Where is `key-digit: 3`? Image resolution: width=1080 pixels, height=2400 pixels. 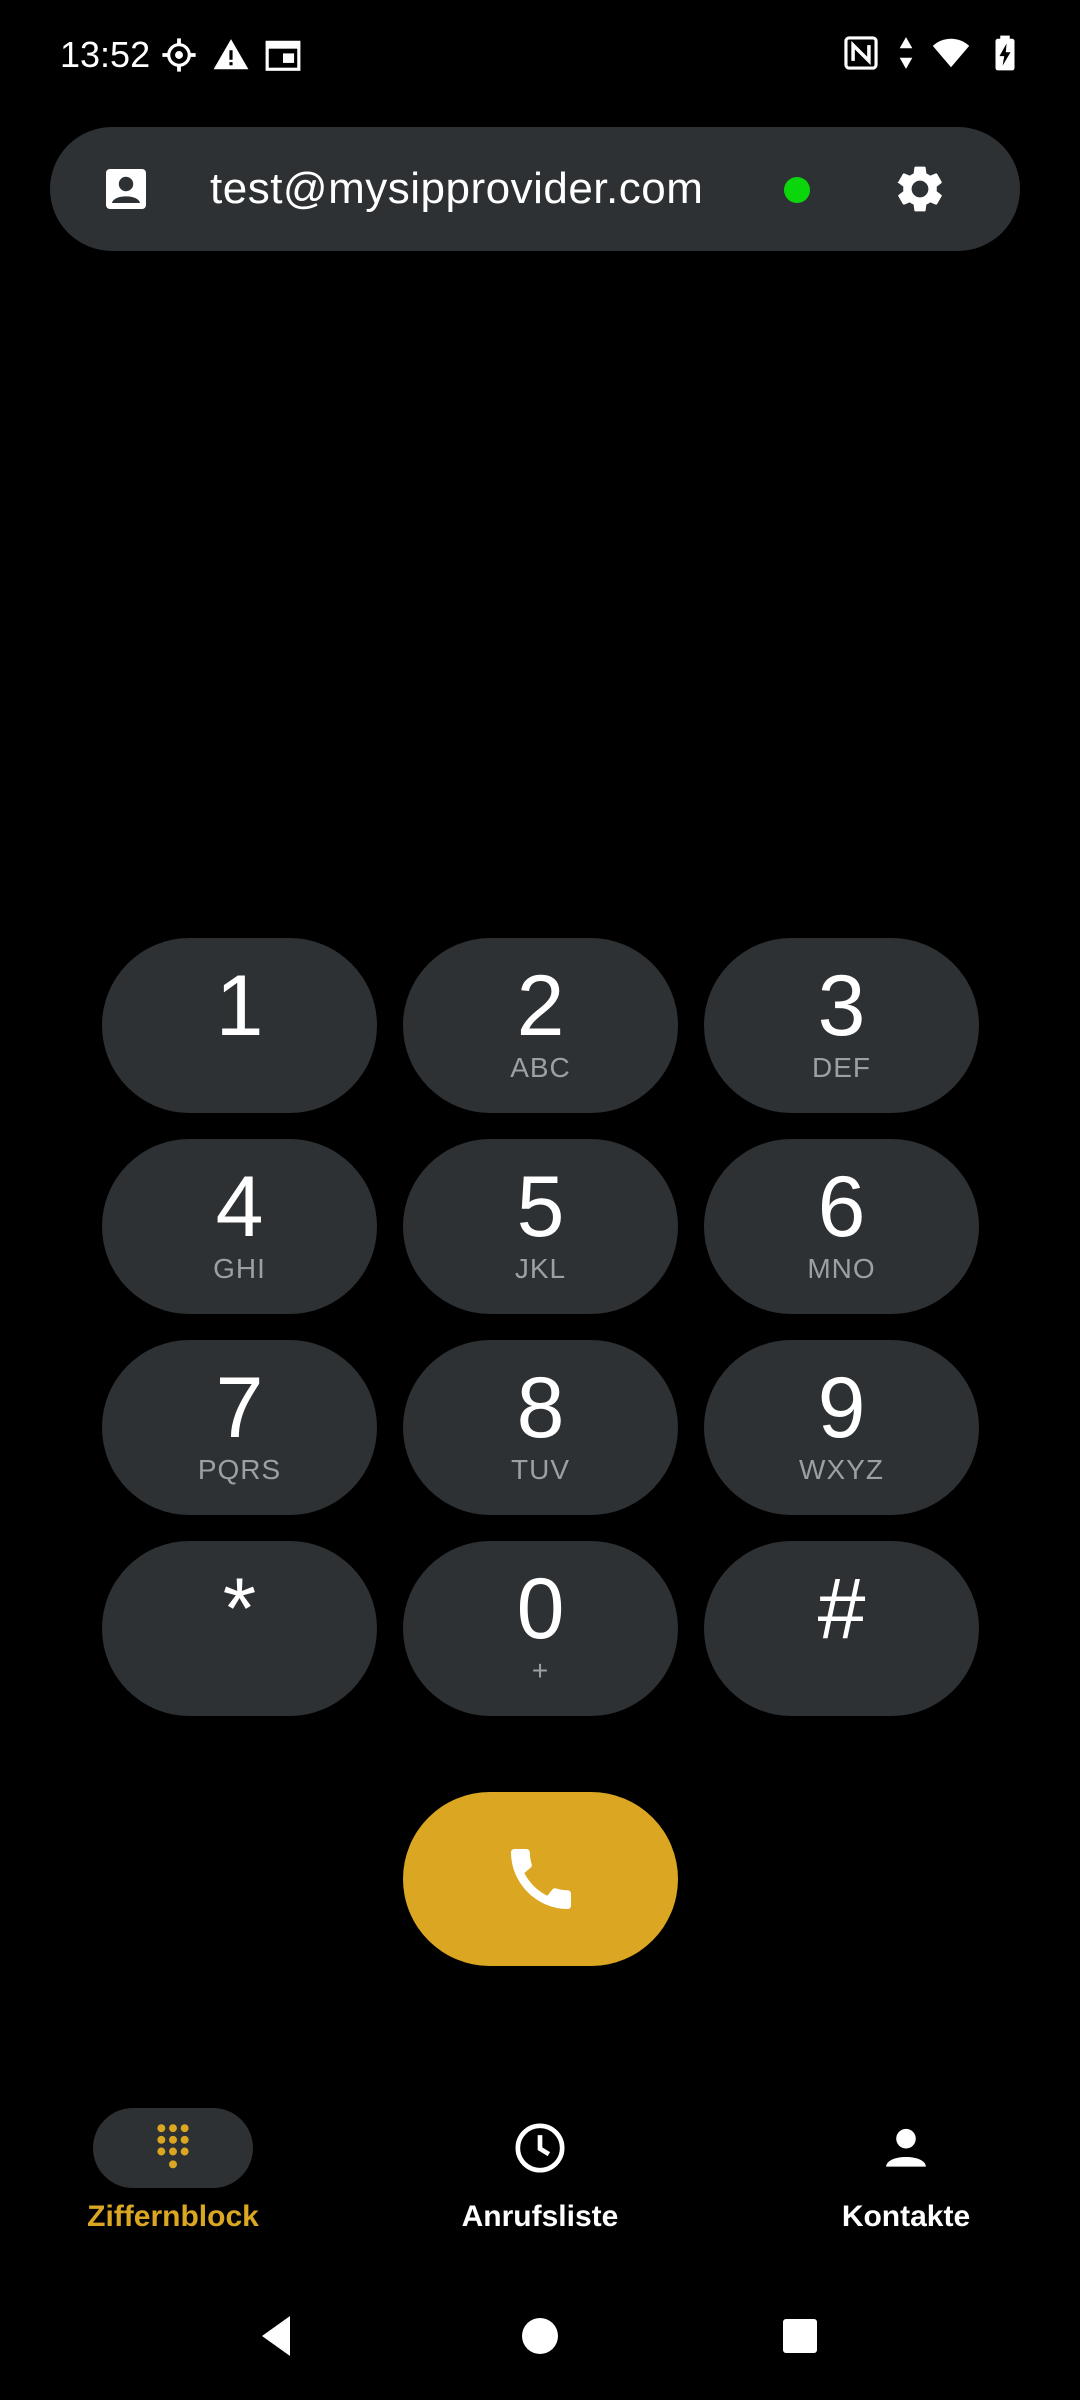
key-digit: 3 is located at coordinates (841, 1006).